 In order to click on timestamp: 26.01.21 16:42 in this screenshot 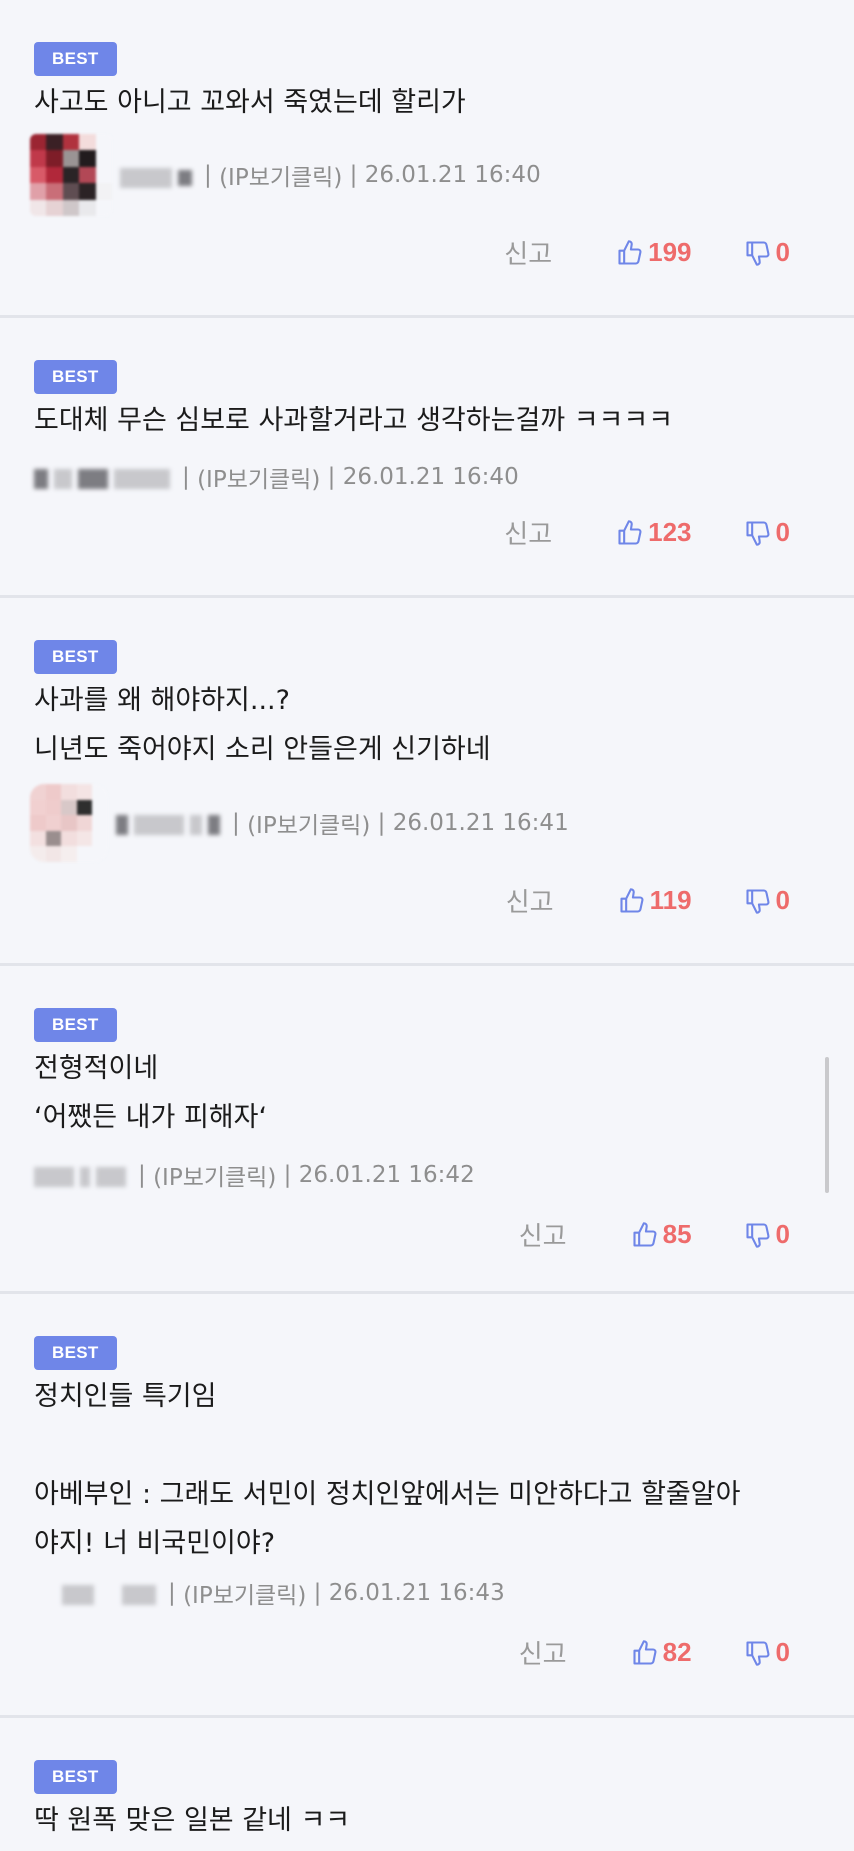, I will do `click(386, 1175)`.